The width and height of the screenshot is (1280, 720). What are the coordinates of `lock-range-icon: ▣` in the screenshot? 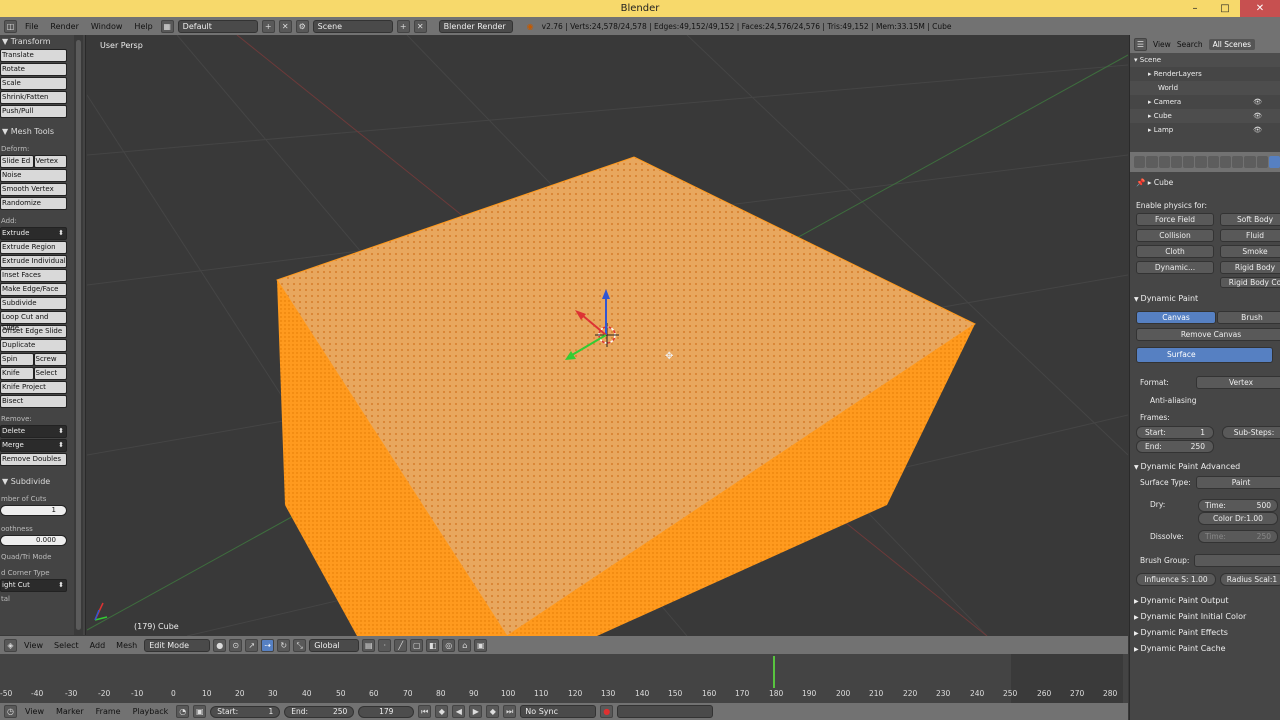 It's located at (200, 711).